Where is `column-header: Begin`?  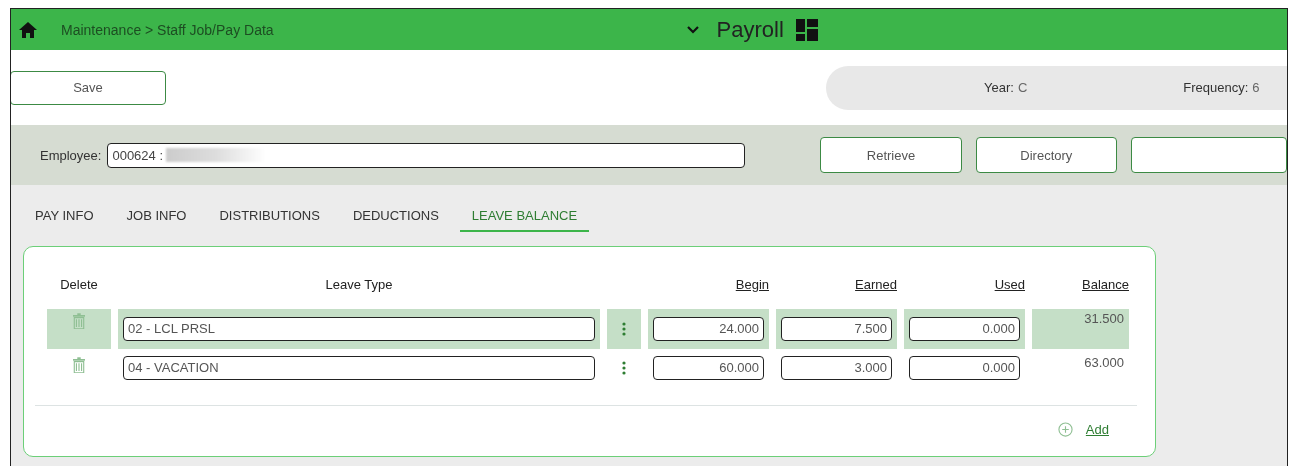
column-header: Begin is located at coordinates (708, 291).